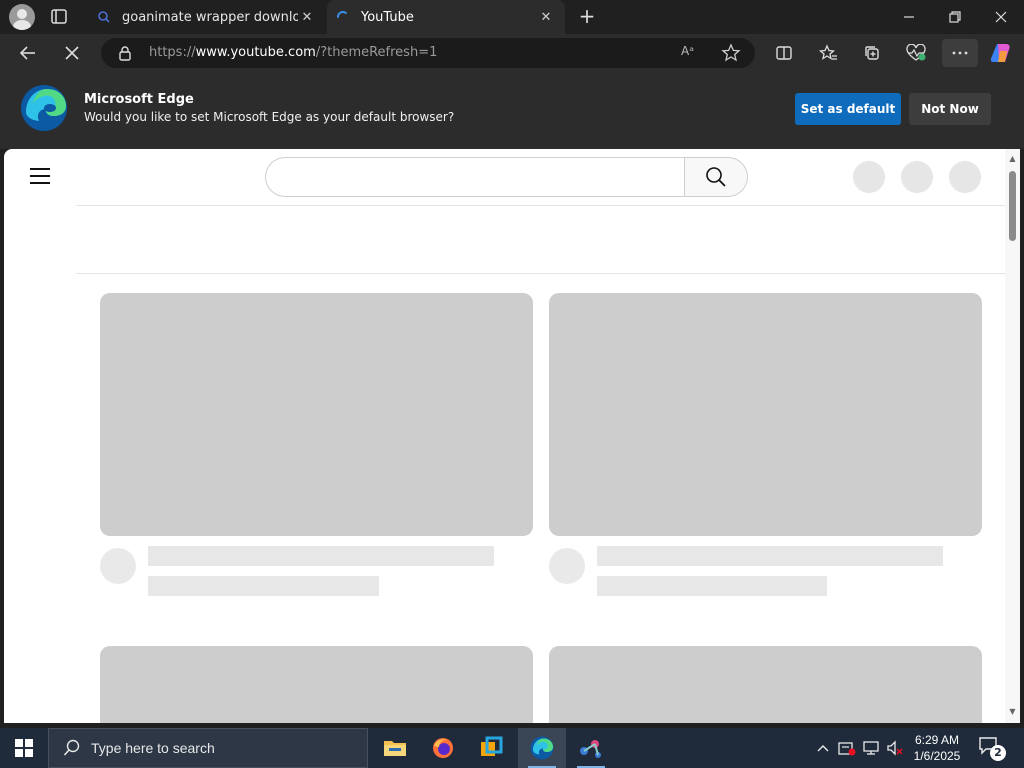 This screenshot has width=1024, height=768. What do you see at coordinates (28, 53) in the screenshot?
I see `back-button` at bounding box center [28, 53].